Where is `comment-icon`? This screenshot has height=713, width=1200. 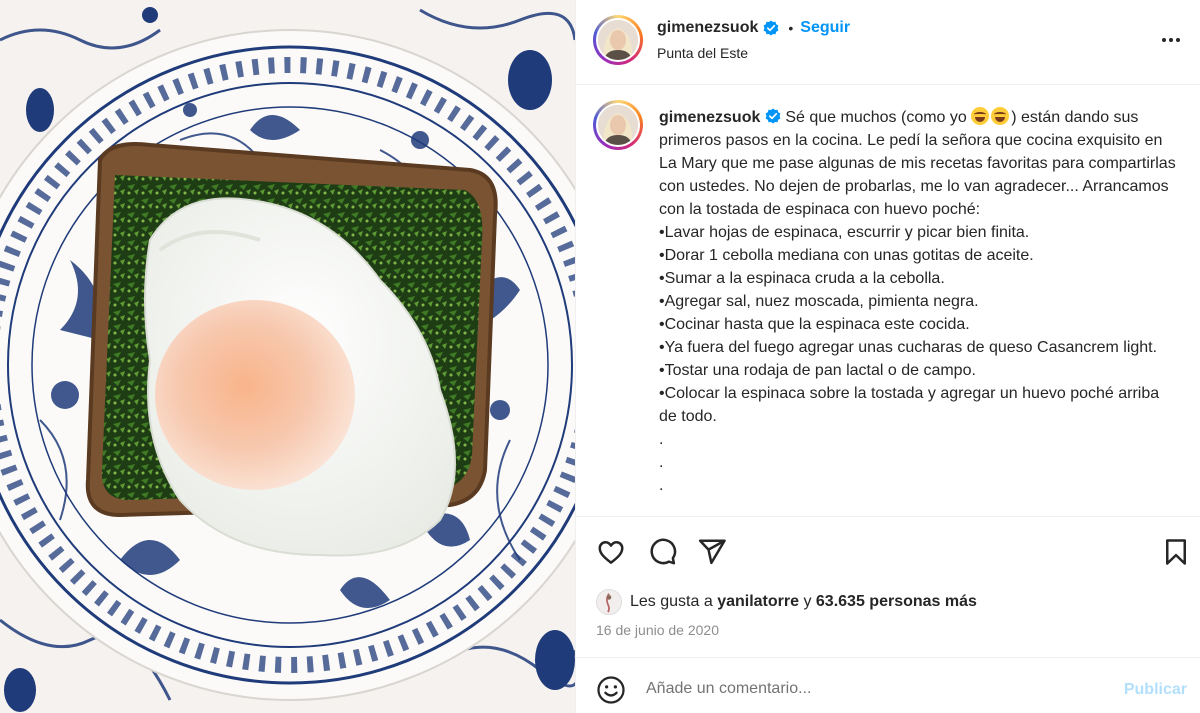
comment-icon is located at coordinates (662, 552).